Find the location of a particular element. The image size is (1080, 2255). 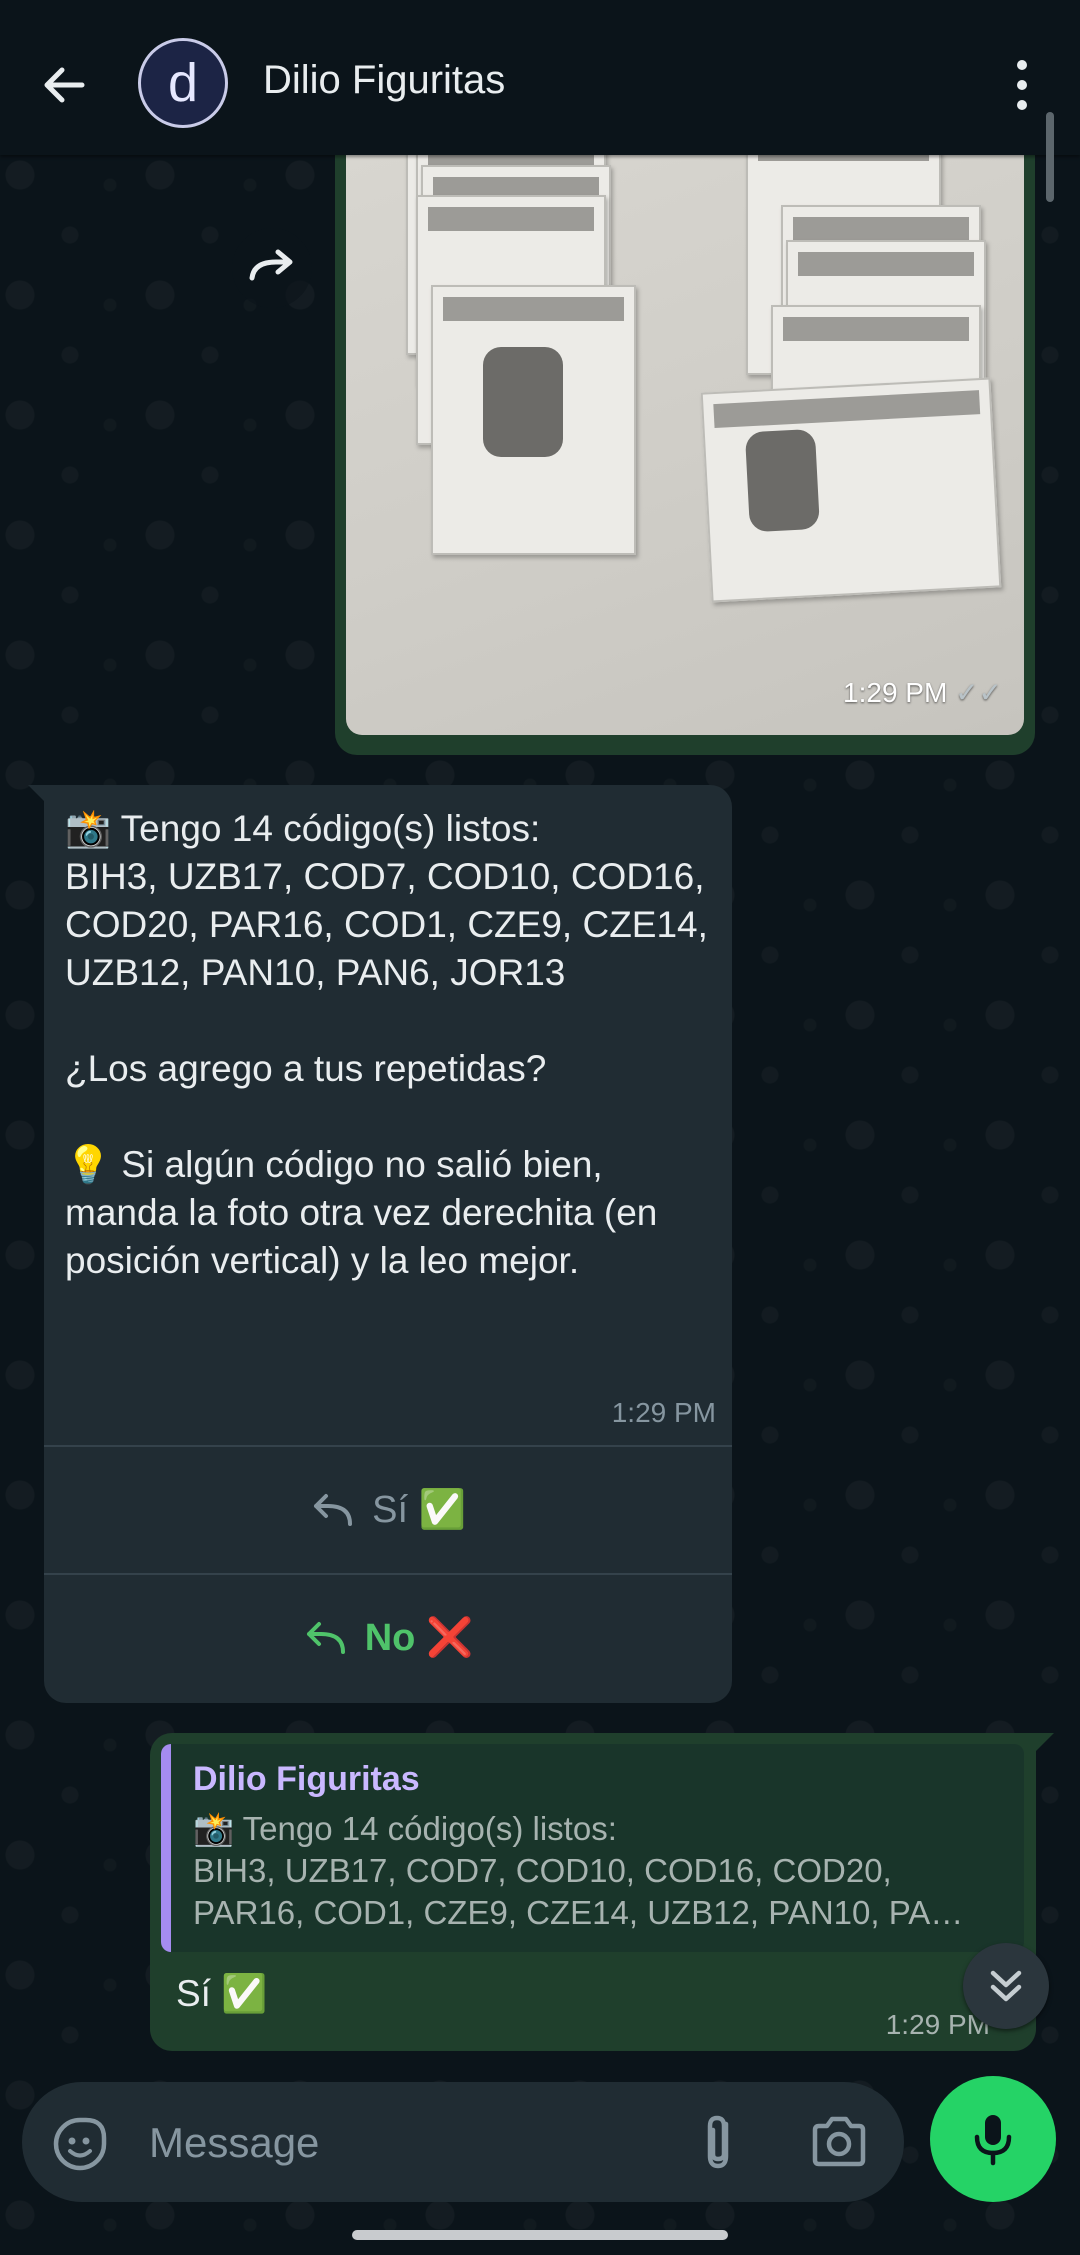

avatar: d is located at coordinates (183, 83).